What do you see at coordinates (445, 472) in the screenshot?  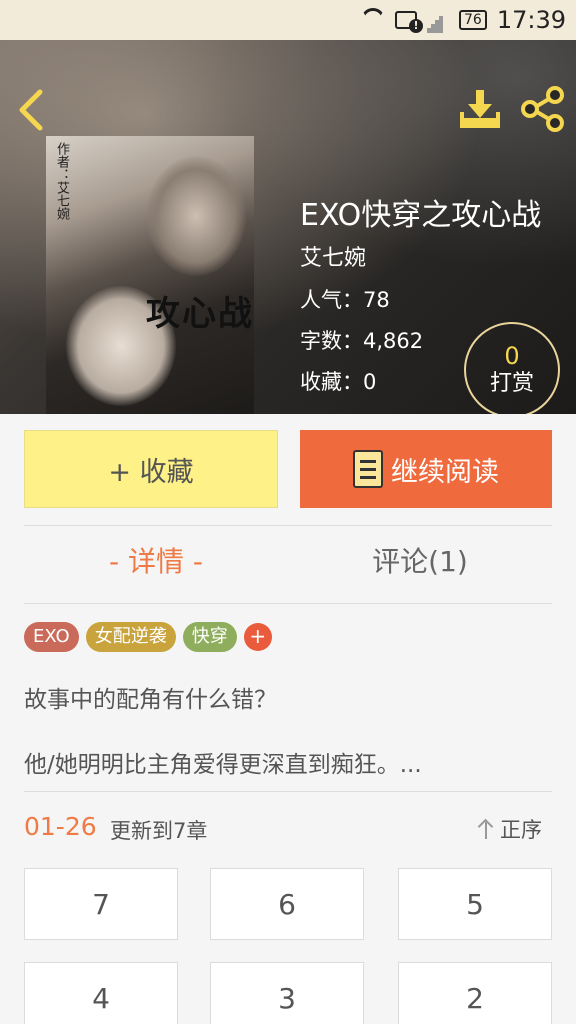 I see `continue-reading-label: 继续阅读` at bounding box center [445, 472].